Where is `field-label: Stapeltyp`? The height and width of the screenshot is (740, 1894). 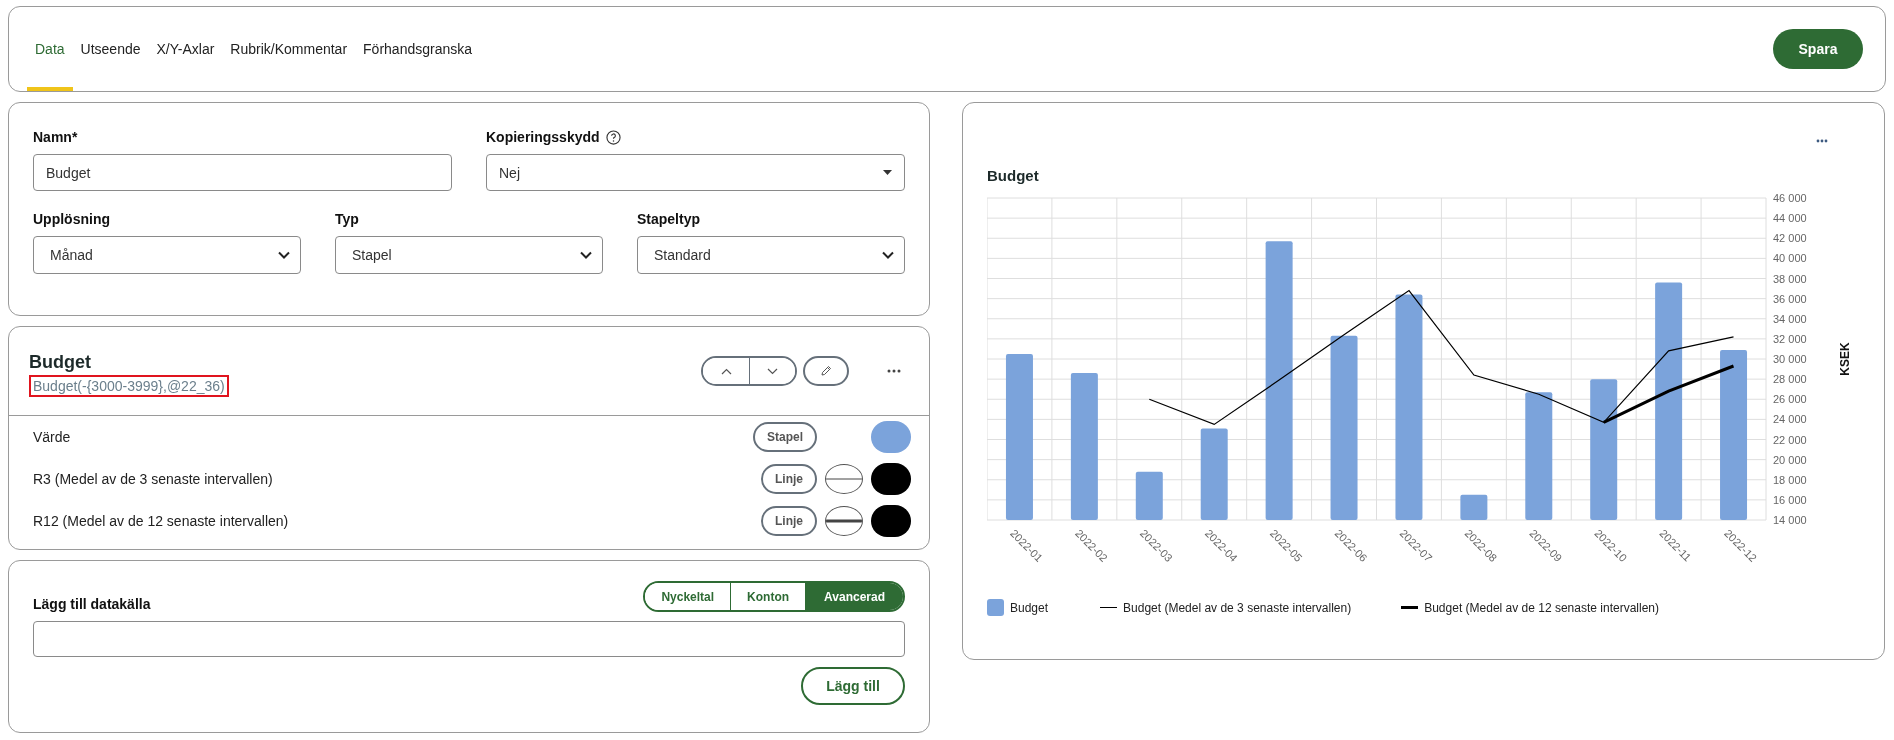 field-label: Stapeltyp is located at coordinates (669, 219).